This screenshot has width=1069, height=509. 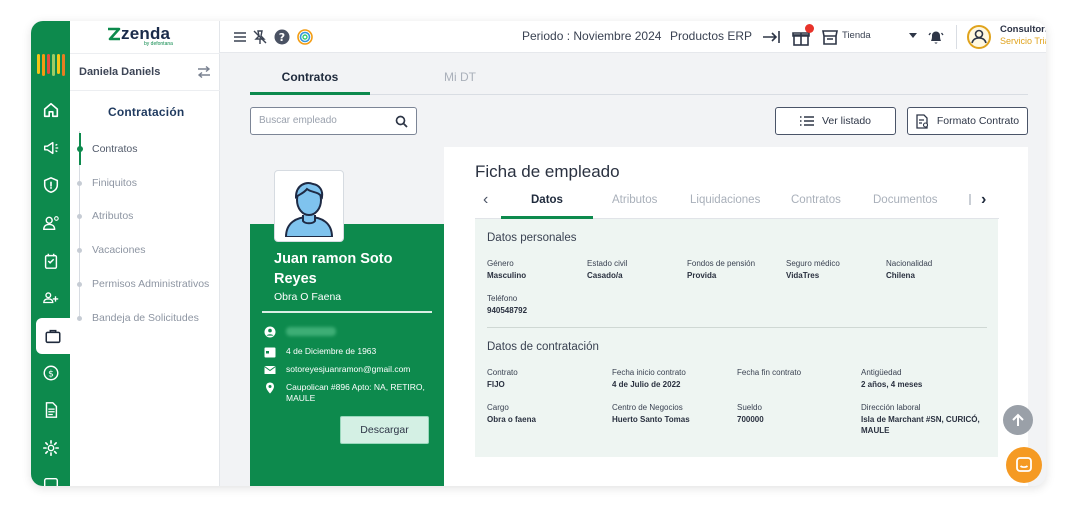 I want to click on user-settings-icon, so click(x=50, y=223).